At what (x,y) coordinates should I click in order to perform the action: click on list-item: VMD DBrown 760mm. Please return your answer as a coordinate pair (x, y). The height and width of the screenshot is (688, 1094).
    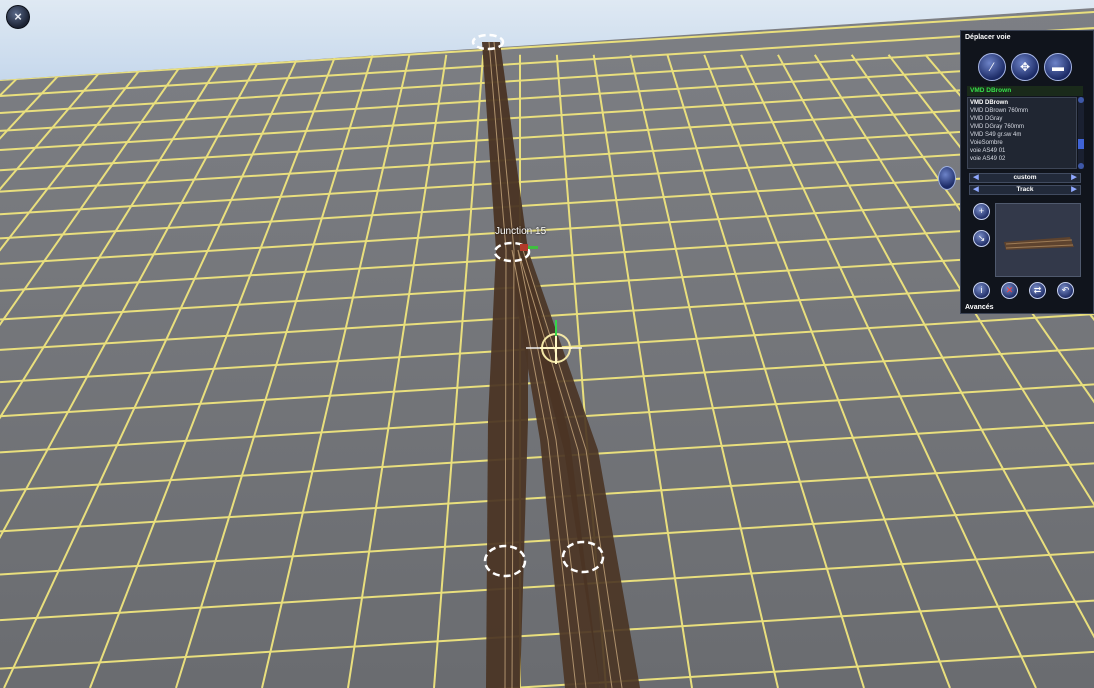
    Looking at the image, I should click on (1022, 111).